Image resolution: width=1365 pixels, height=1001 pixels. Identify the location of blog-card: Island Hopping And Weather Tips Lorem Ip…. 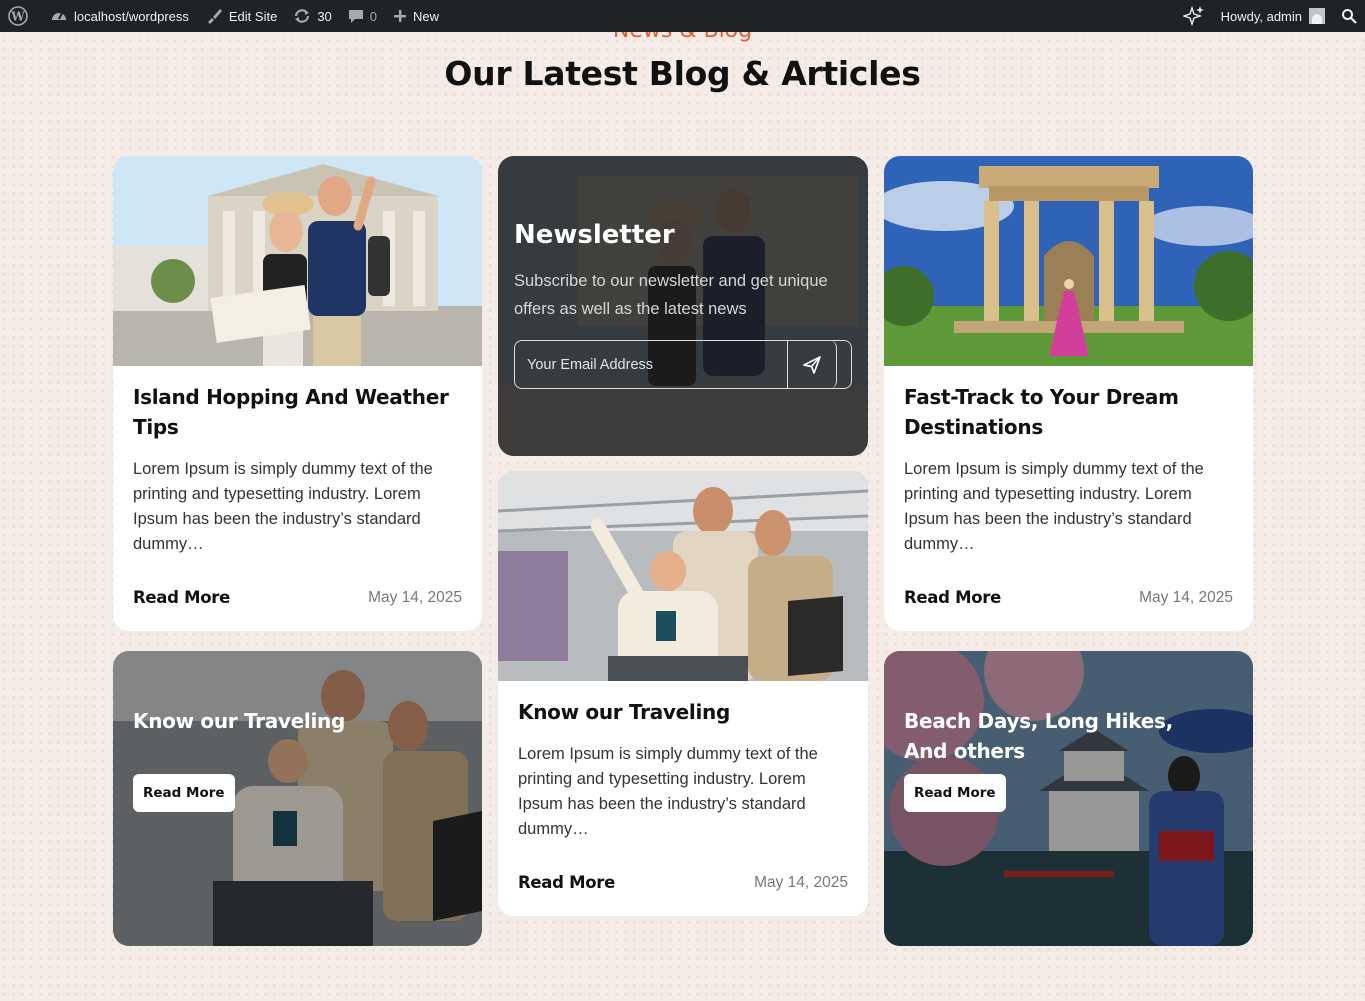
(297, 393).